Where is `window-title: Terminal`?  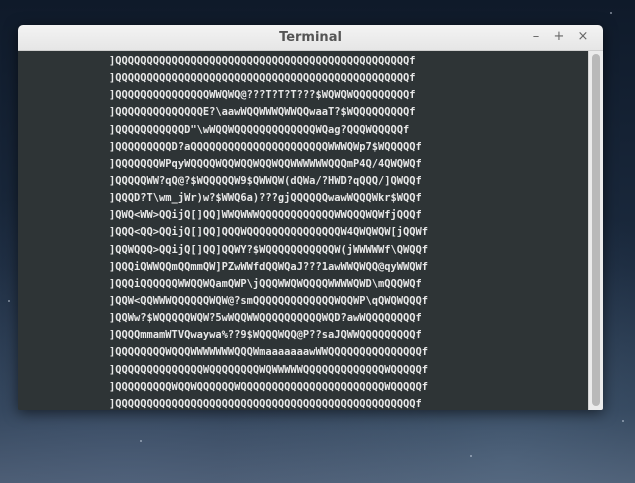
window-title: Terminal is located at coordinates (310, 37).